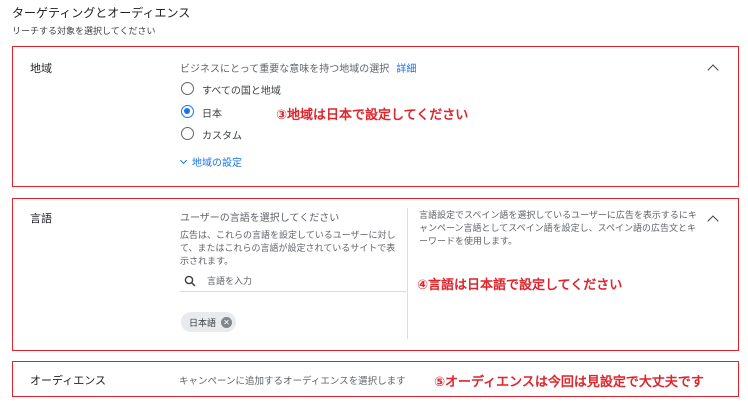 This screenshot has width=748, height=407. Describe the element at coordinates (41, 68) in the screenshot. I see `region-section-label: 地域` at that location.